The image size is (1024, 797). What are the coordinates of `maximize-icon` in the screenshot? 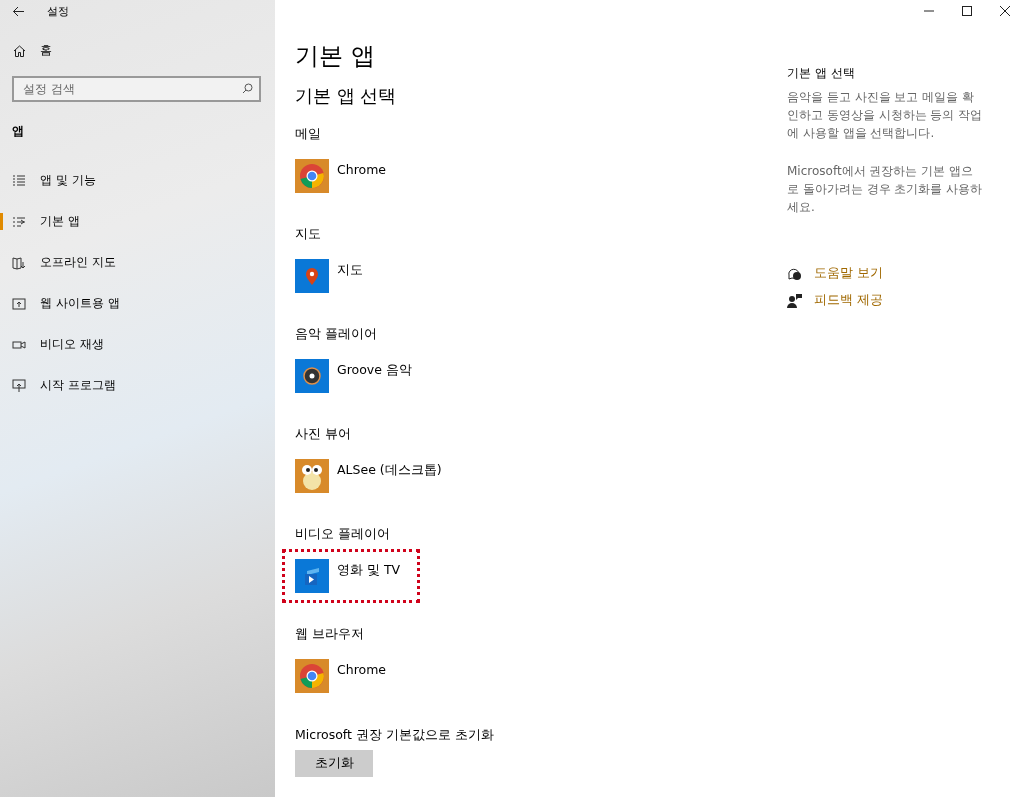 It's located at (967, 11).